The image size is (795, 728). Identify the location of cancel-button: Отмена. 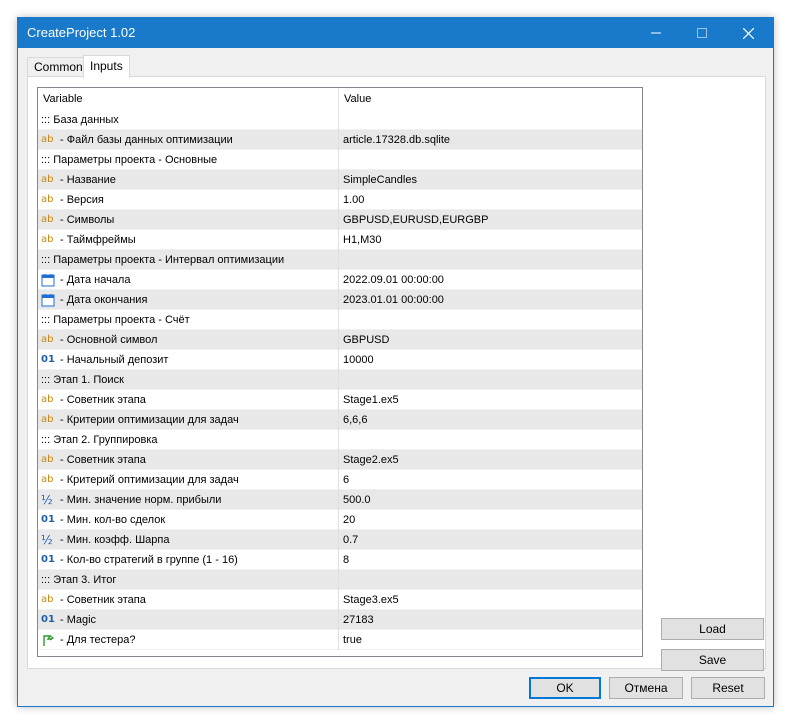
(646, 688).